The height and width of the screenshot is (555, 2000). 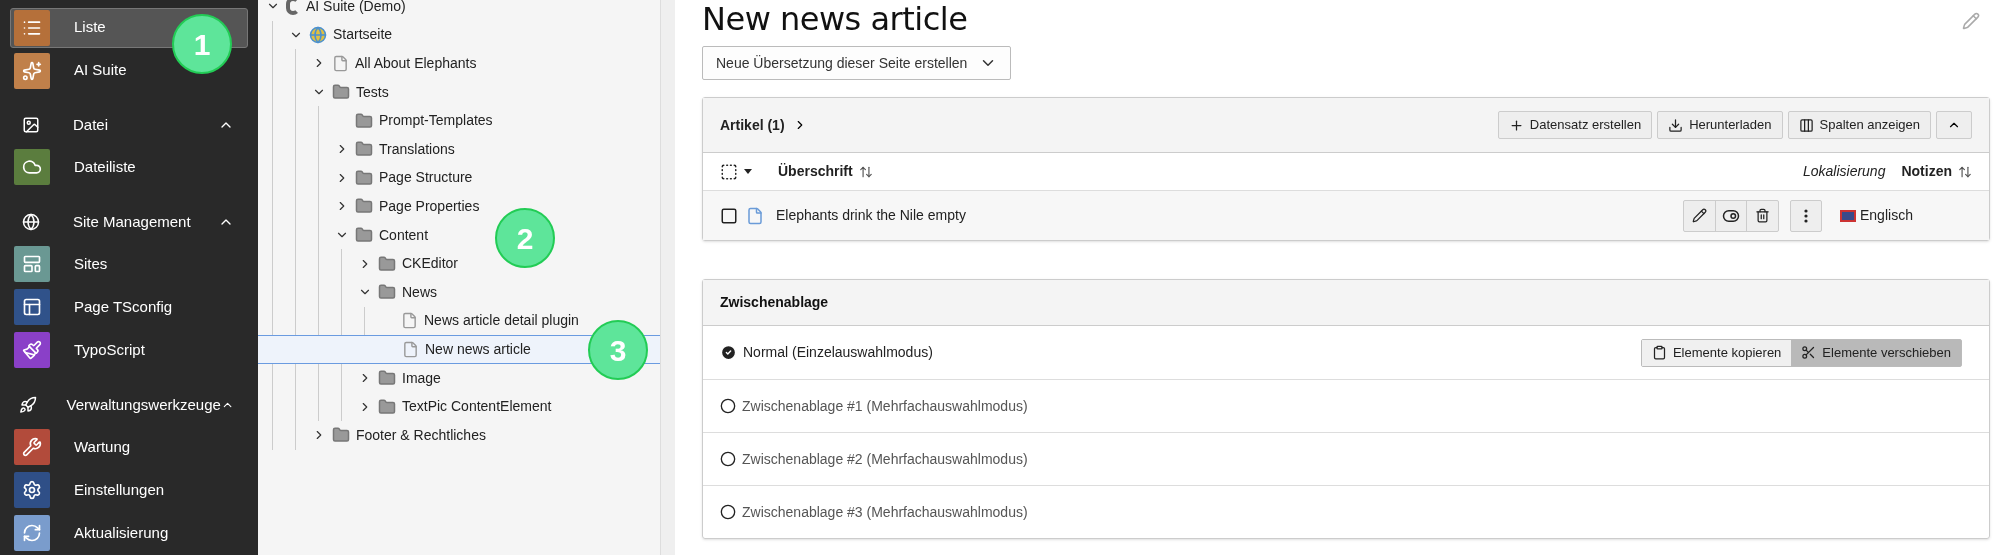 I want to click on clipboard-icon, so click(x=1659, y=352).